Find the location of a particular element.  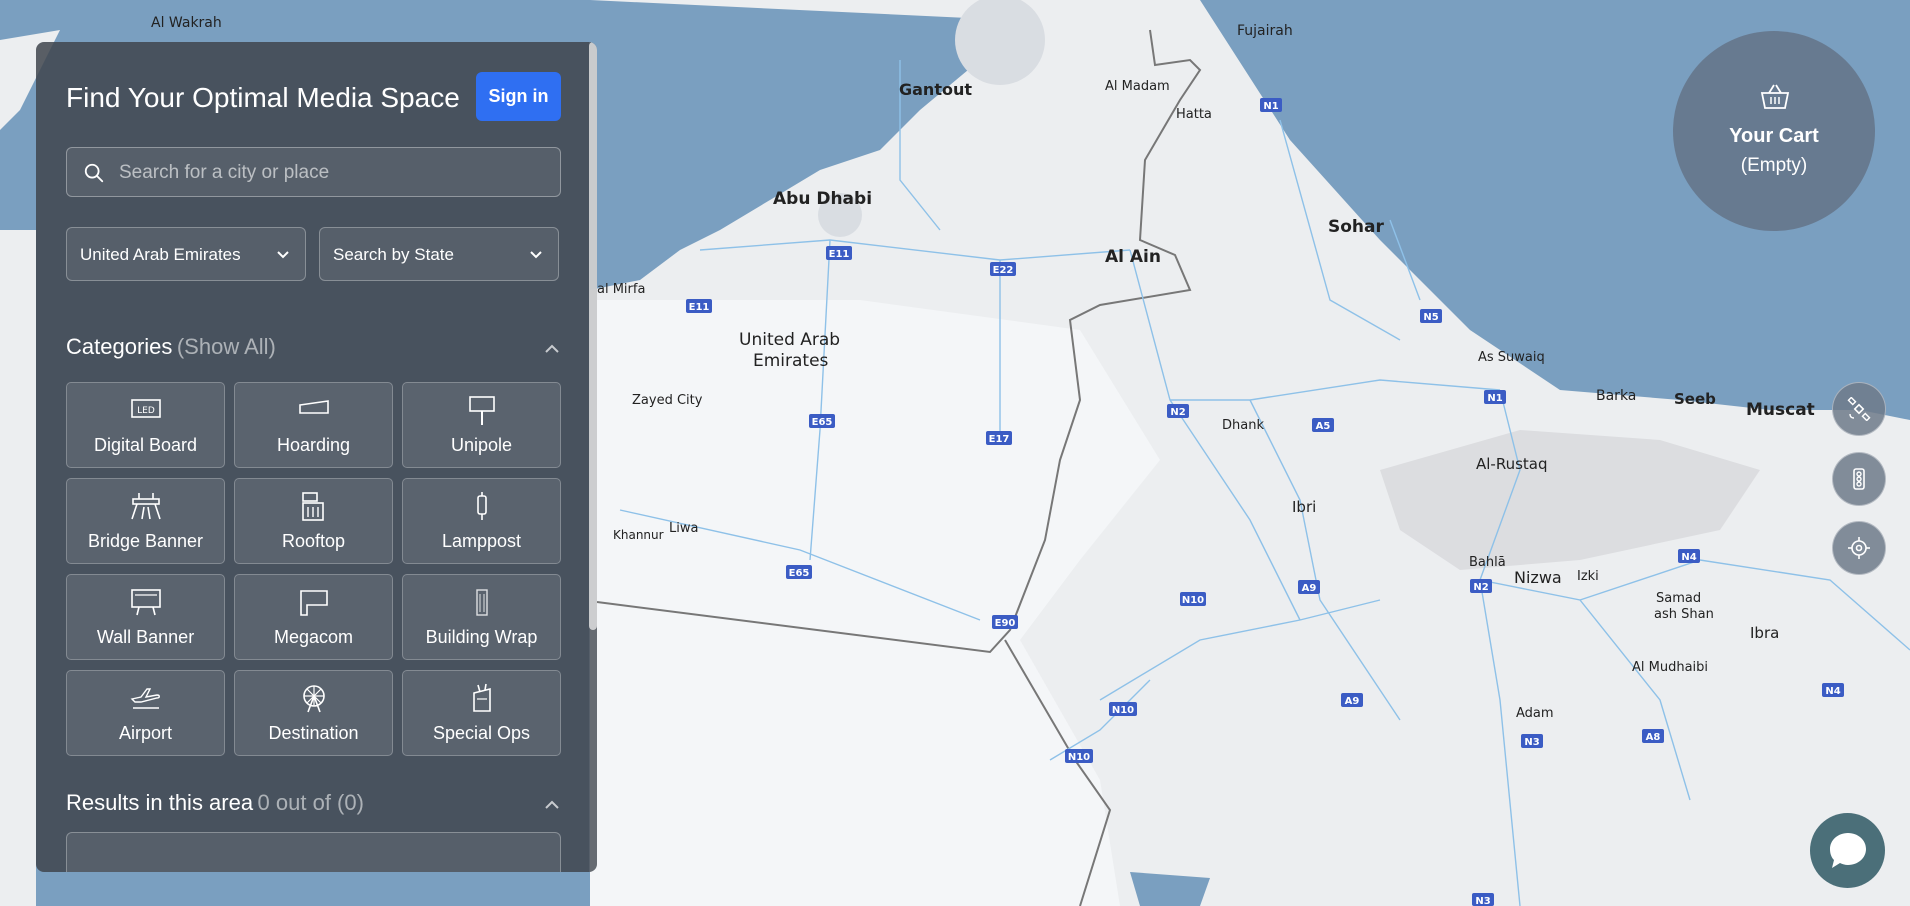

megacom-icon is located at coordinates (313, 603).